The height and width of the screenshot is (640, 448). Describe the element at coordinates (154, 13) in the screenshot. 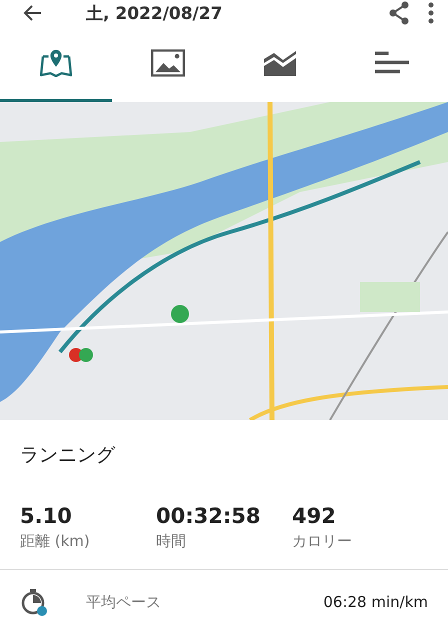

I see `screen-title: 土, 2022/08/27` at that location.